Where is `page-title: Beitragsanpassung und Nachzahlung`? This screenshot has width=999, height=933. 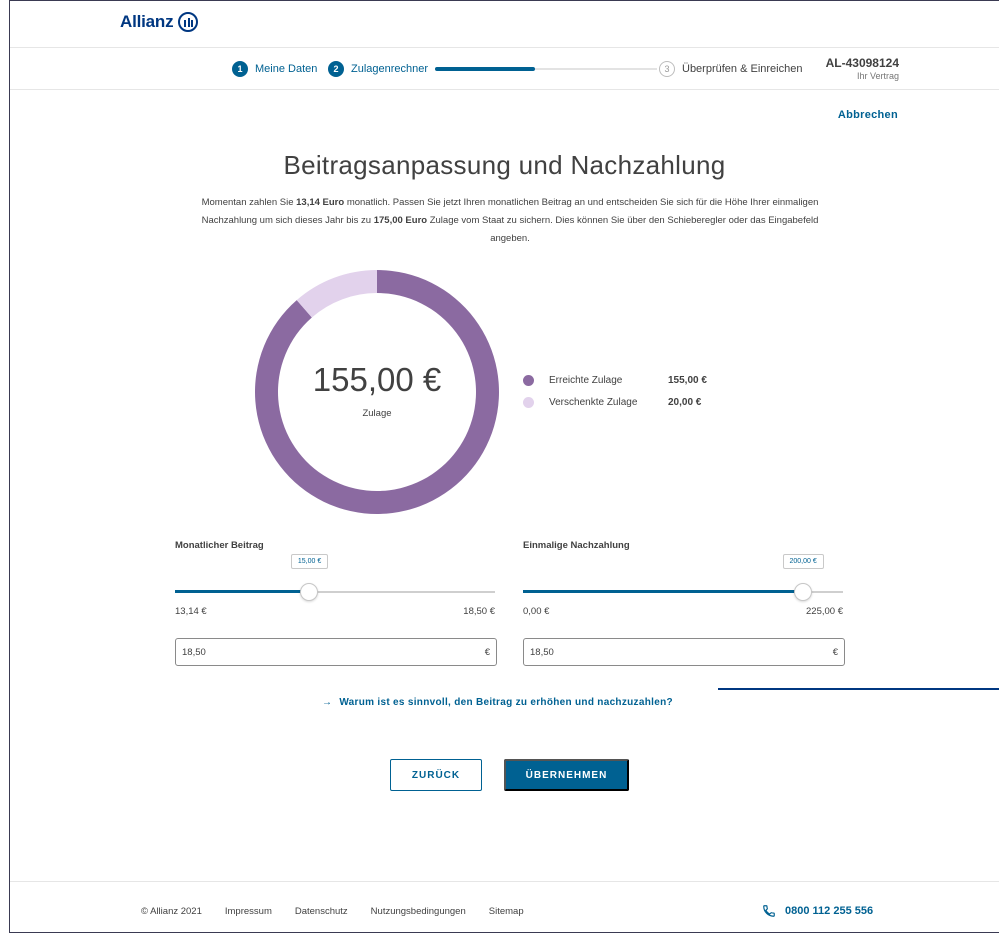
page-title: Beitragsanpassung und Nachzahlung is located at coordinates (504, 165).